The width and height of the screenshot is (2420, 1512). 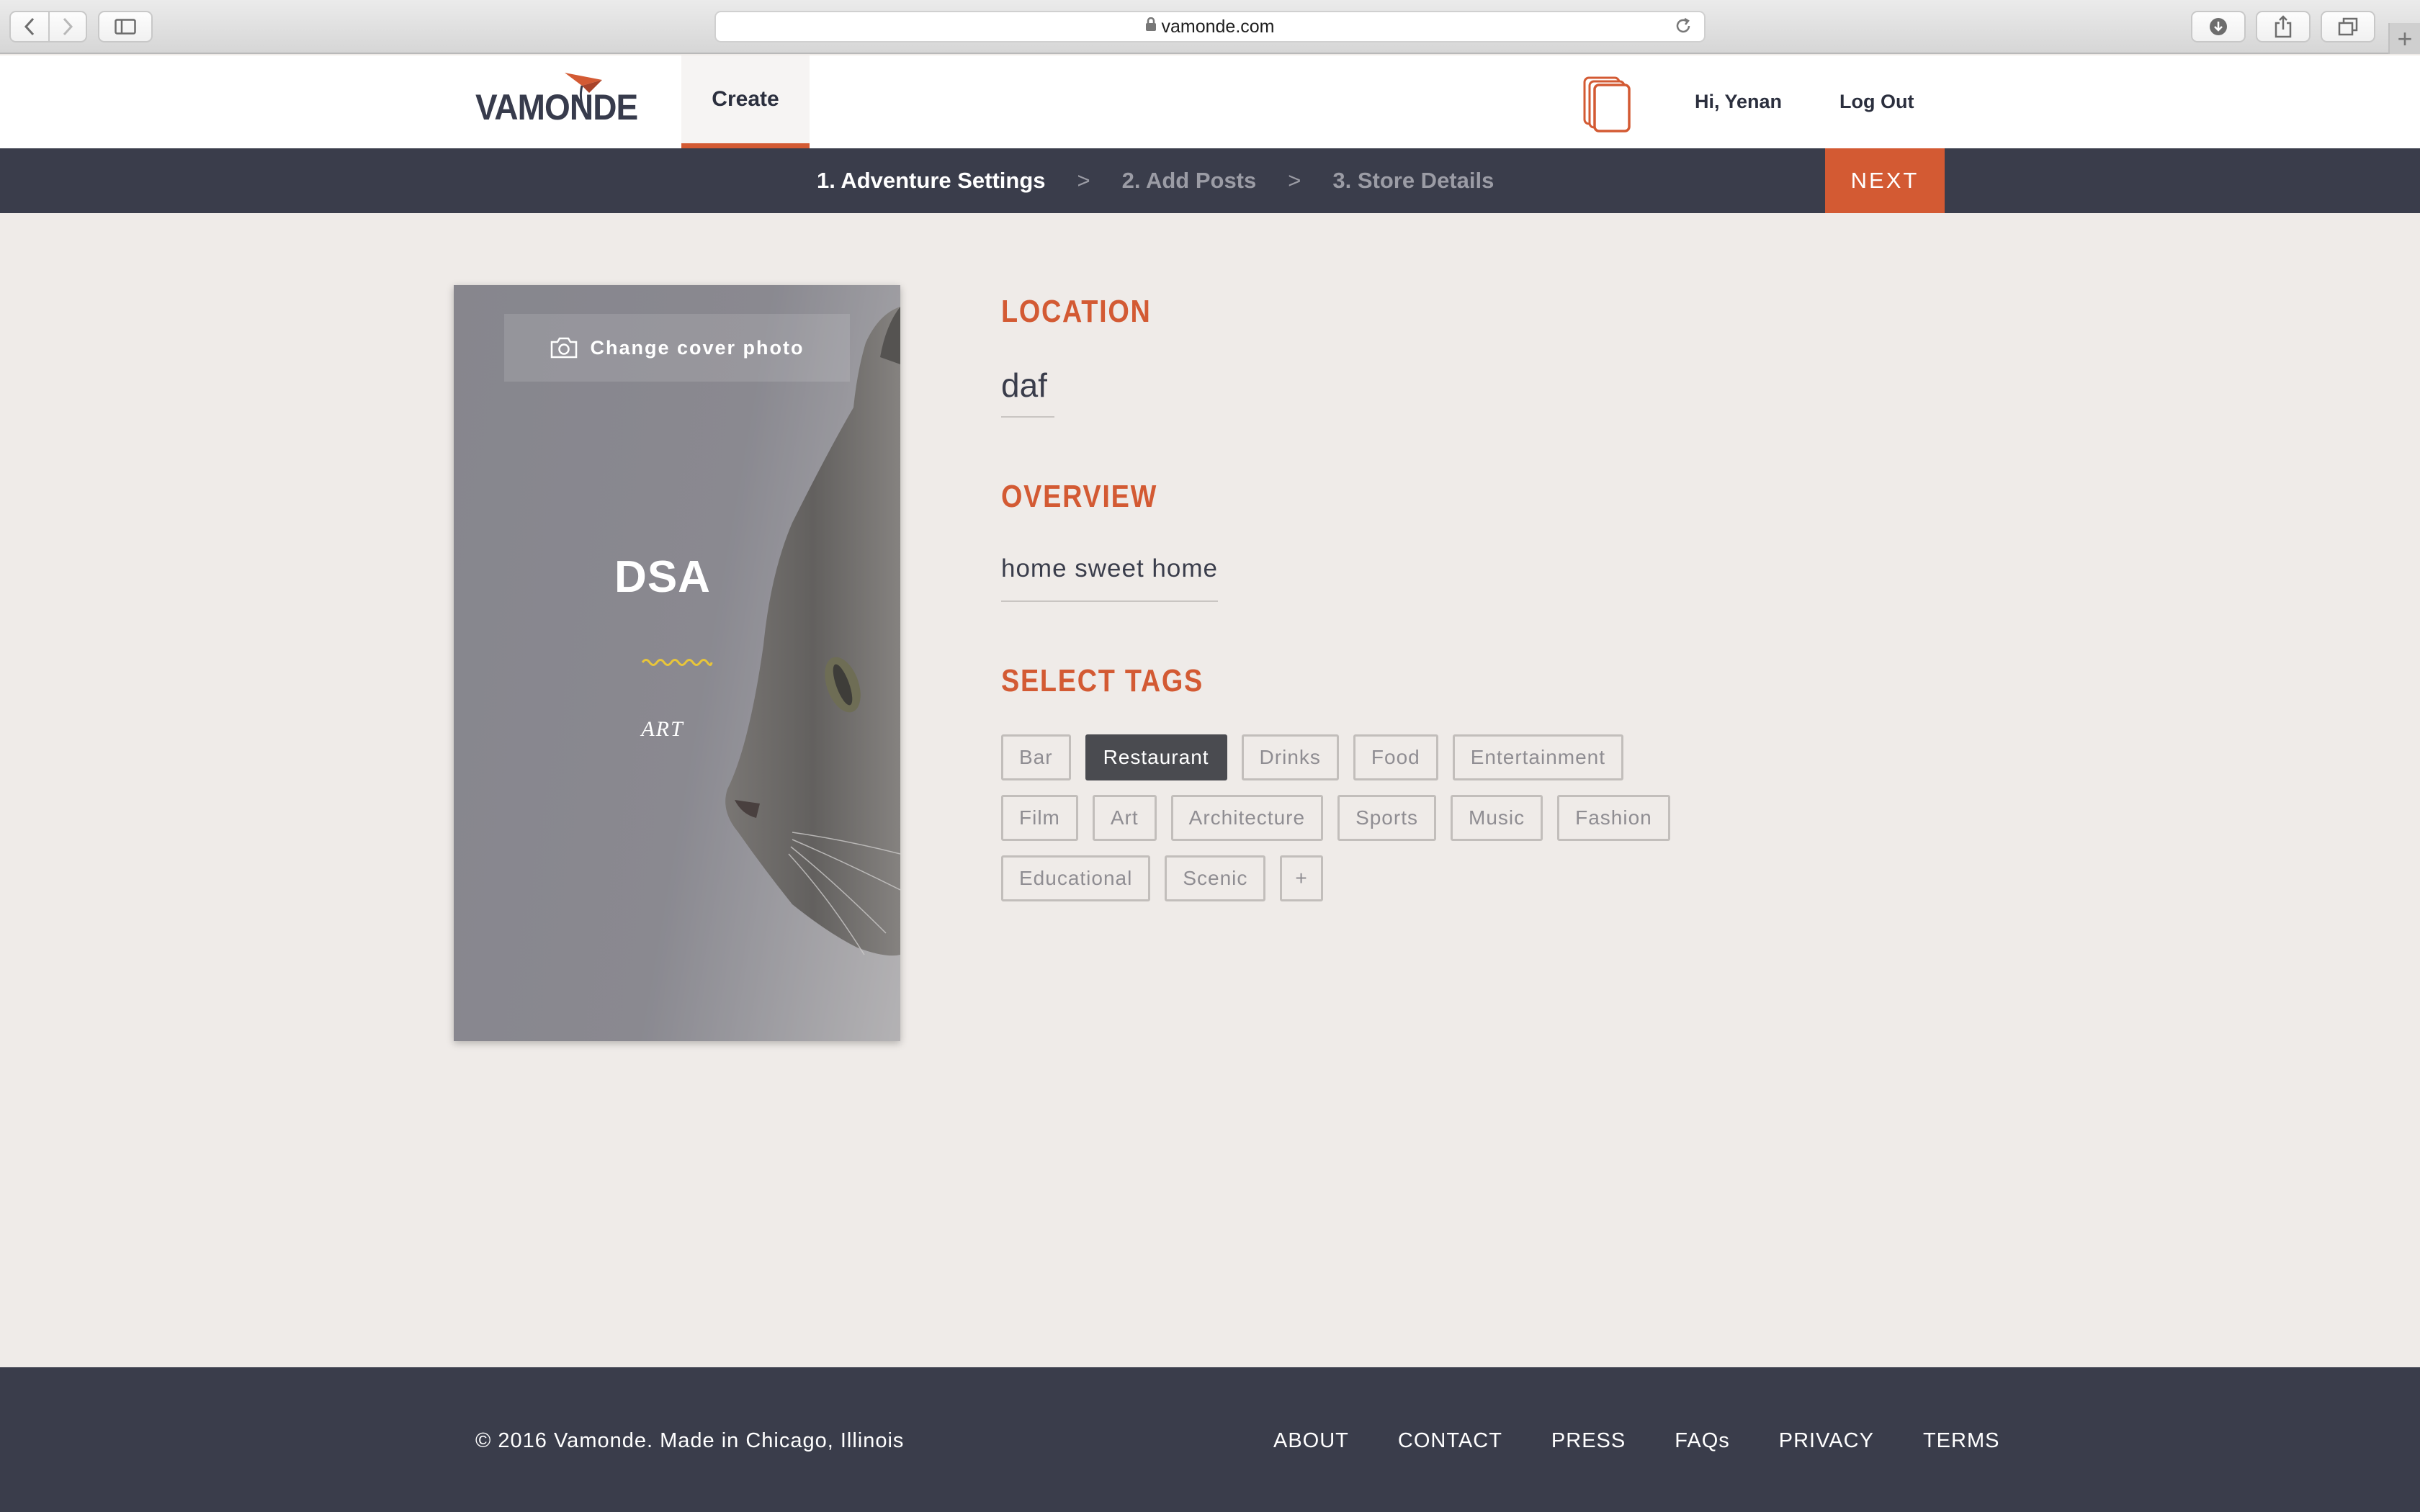 What do you see at coordinates (1027, 392) in the screenshot?
I see `location-field: daf` at bounding box center [1027, 392].